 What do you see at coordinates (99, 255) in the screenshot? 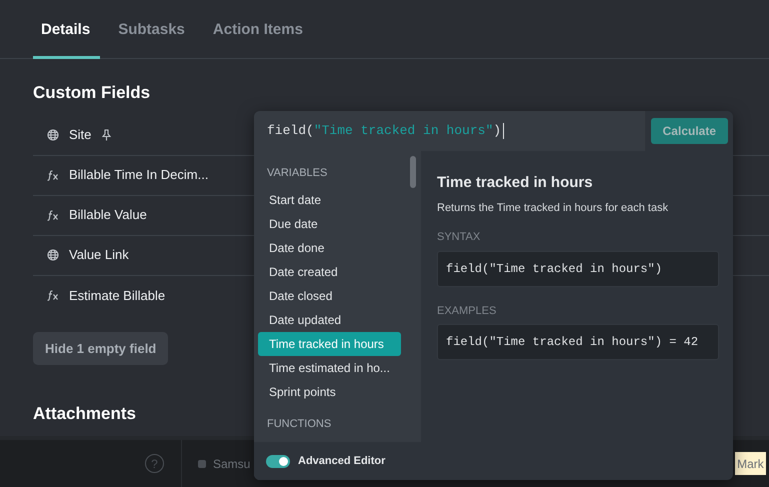
I see `field-name: Value Link` at bounding box center [99, 255].